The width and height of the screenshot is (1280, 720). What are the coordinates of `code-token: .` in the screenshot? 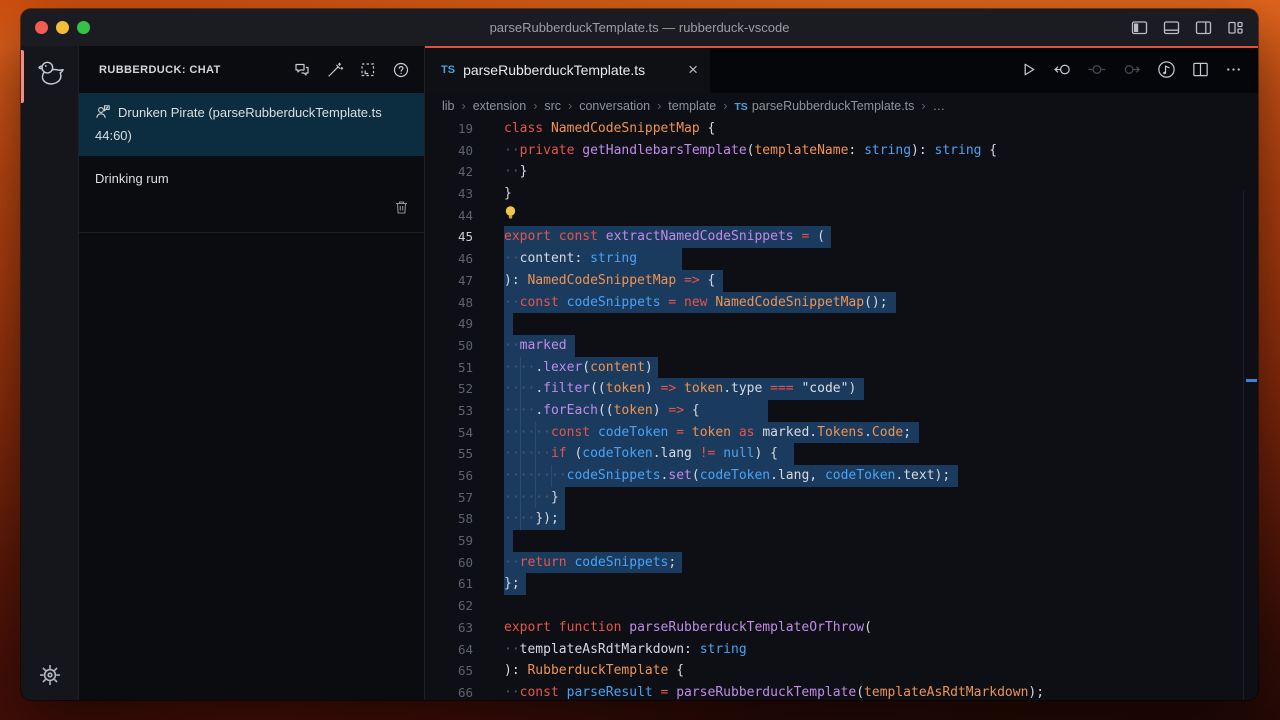 It's located at (539, 367).